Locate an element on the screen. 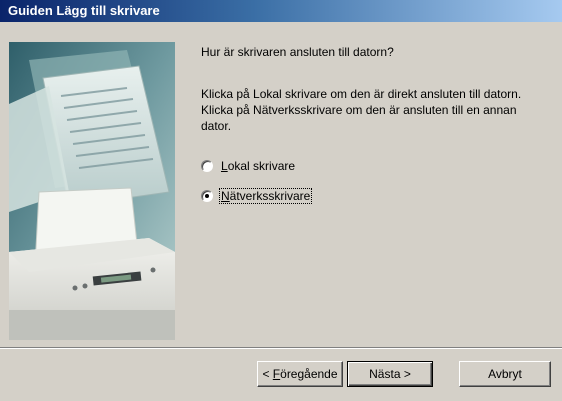 Image resolution: width=562 pixels, height=401 pixels. next-button: Nästa > is located at coordinates (390, 374).